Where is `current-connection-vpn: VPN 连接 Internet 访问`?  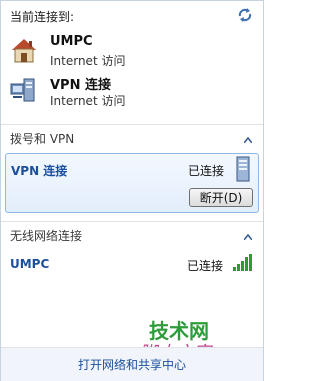 current-connection-vpn: VPN 连接 Internet 访问 is located at coordinates (129, 91).